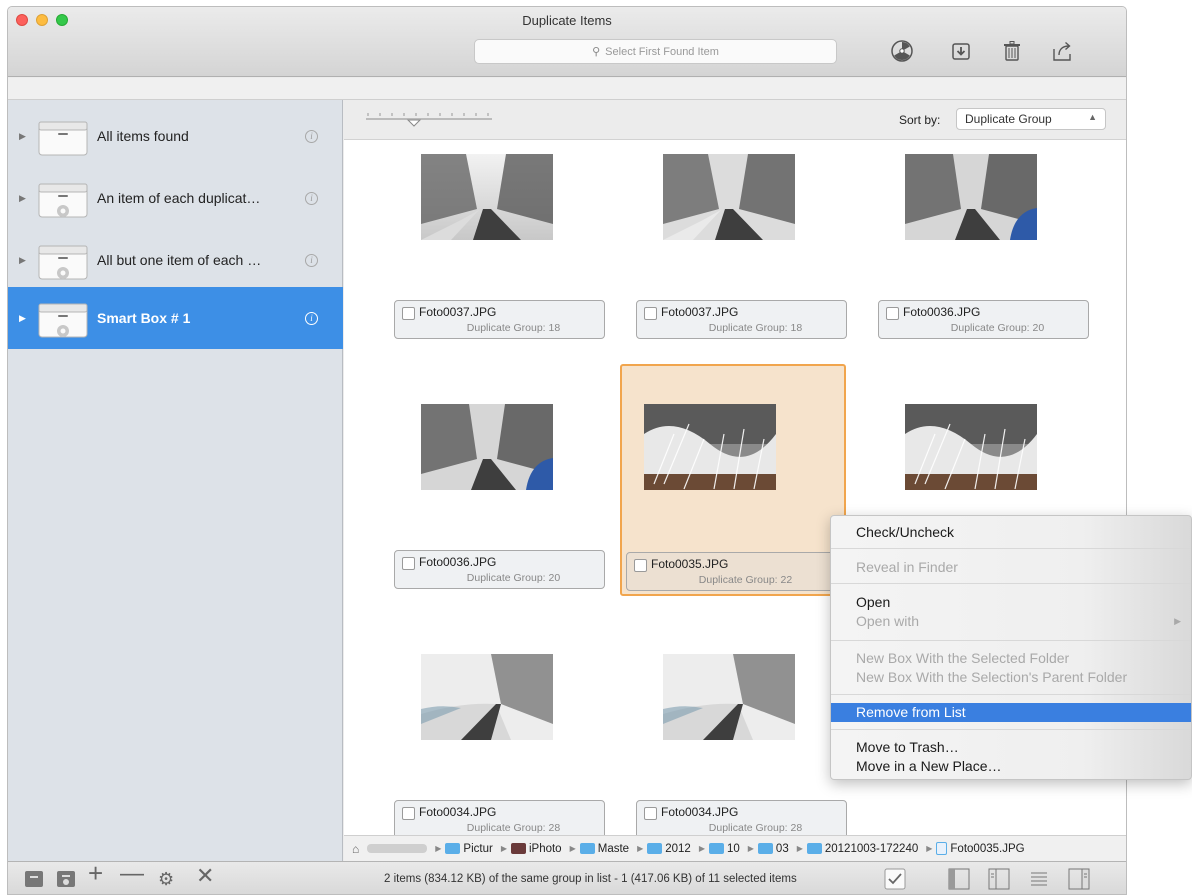  What do you see at coordinates (669, 849) in the screenshot?
I see `path-segment: 2012` at bounding box center [669, 849].